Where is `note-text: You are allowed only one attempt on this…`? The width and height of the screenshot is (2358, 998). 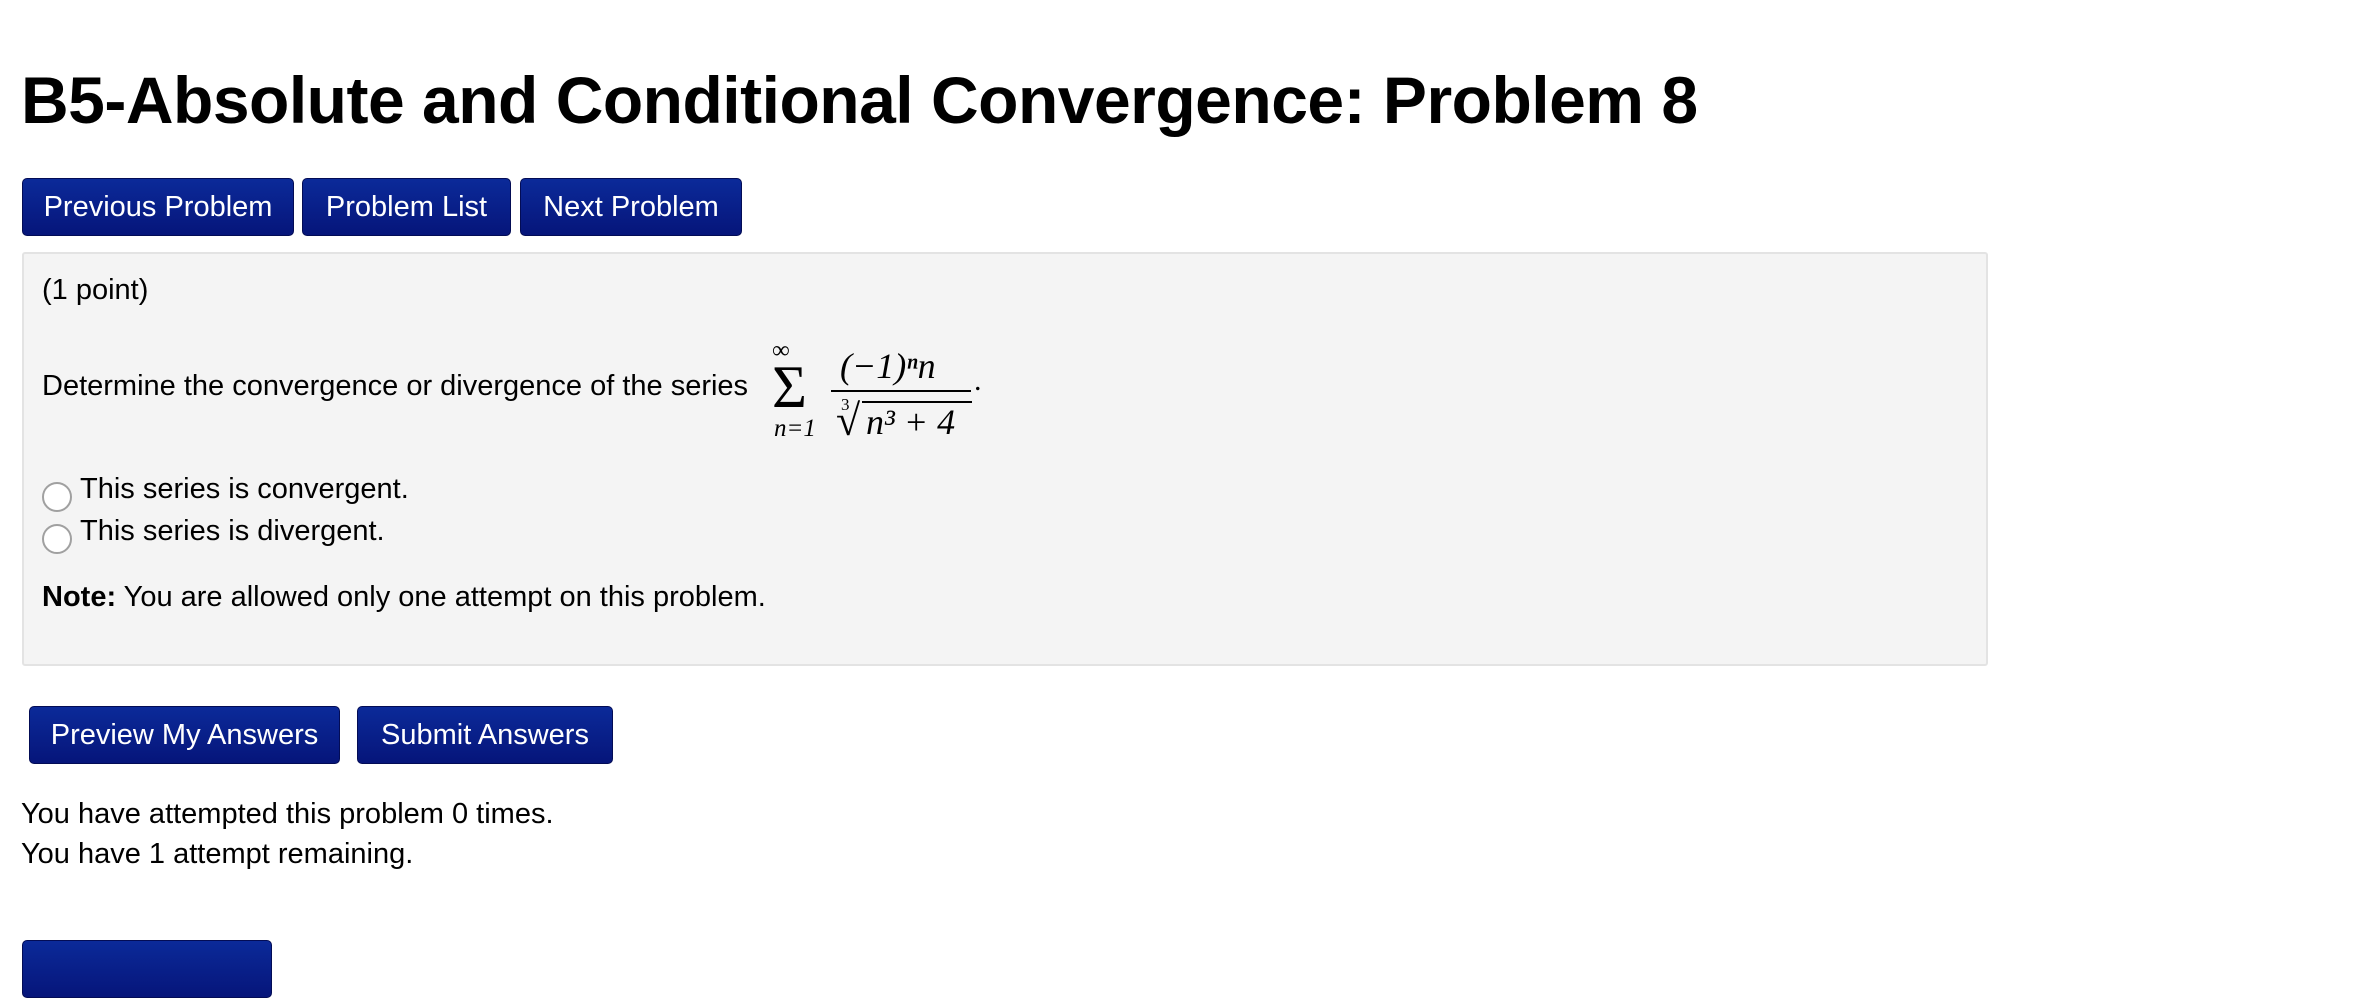
note-text: You are allowed only one attempt on this… is located at coordinates (441, 597).